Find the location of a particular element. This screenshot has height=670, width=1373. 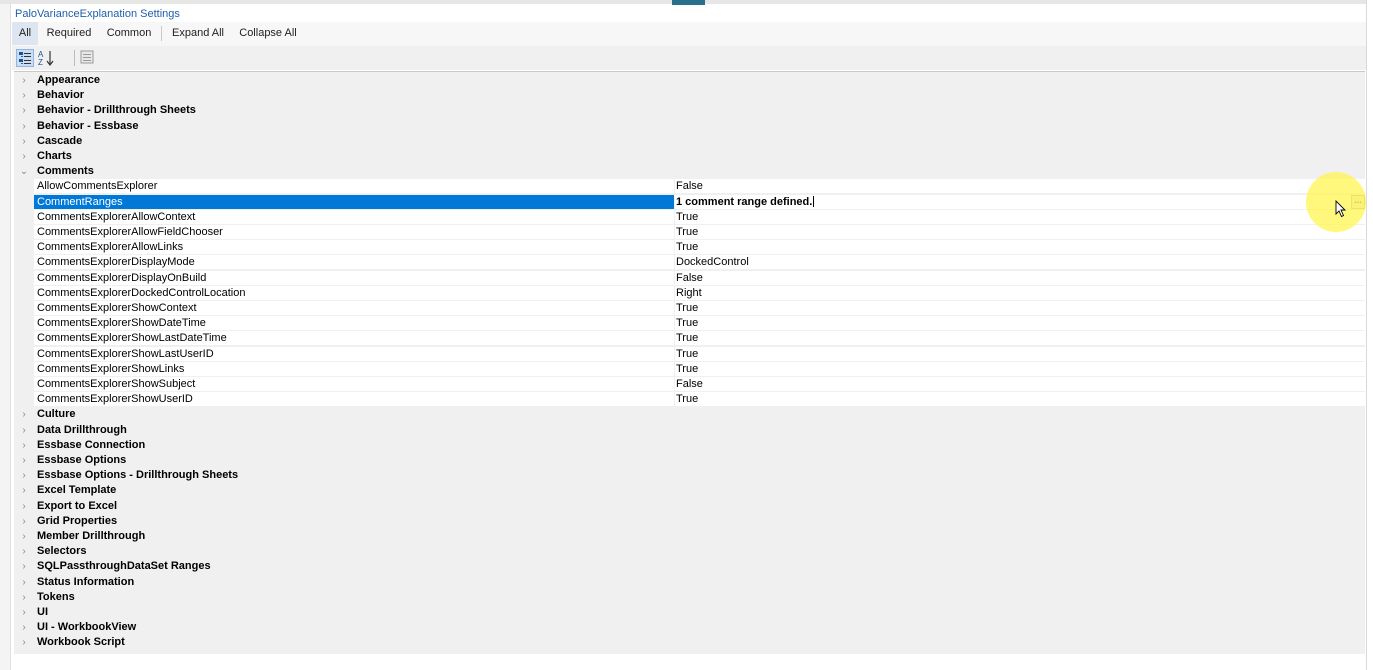

property-row: CommentsExplorerShowUserID True is located at coordinates (699, 400).